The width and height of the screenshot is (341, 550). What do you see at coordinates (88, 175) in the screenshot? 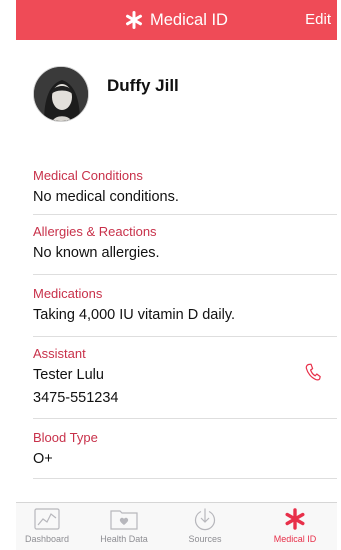
I see `section-label: Medical Conditions` at bounding box center [88, 175].